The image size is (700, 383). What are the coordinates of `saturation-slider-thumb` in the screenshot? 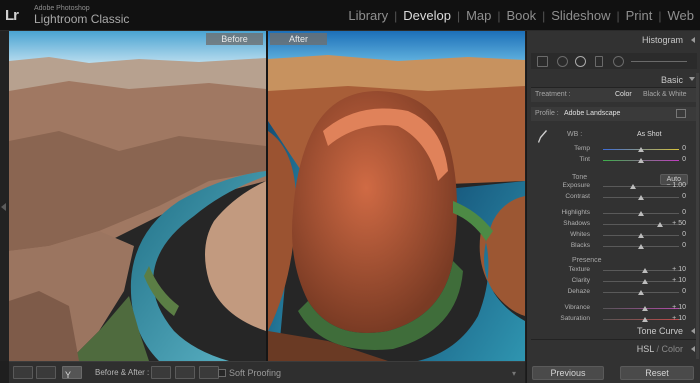 It's located at (644, 319).